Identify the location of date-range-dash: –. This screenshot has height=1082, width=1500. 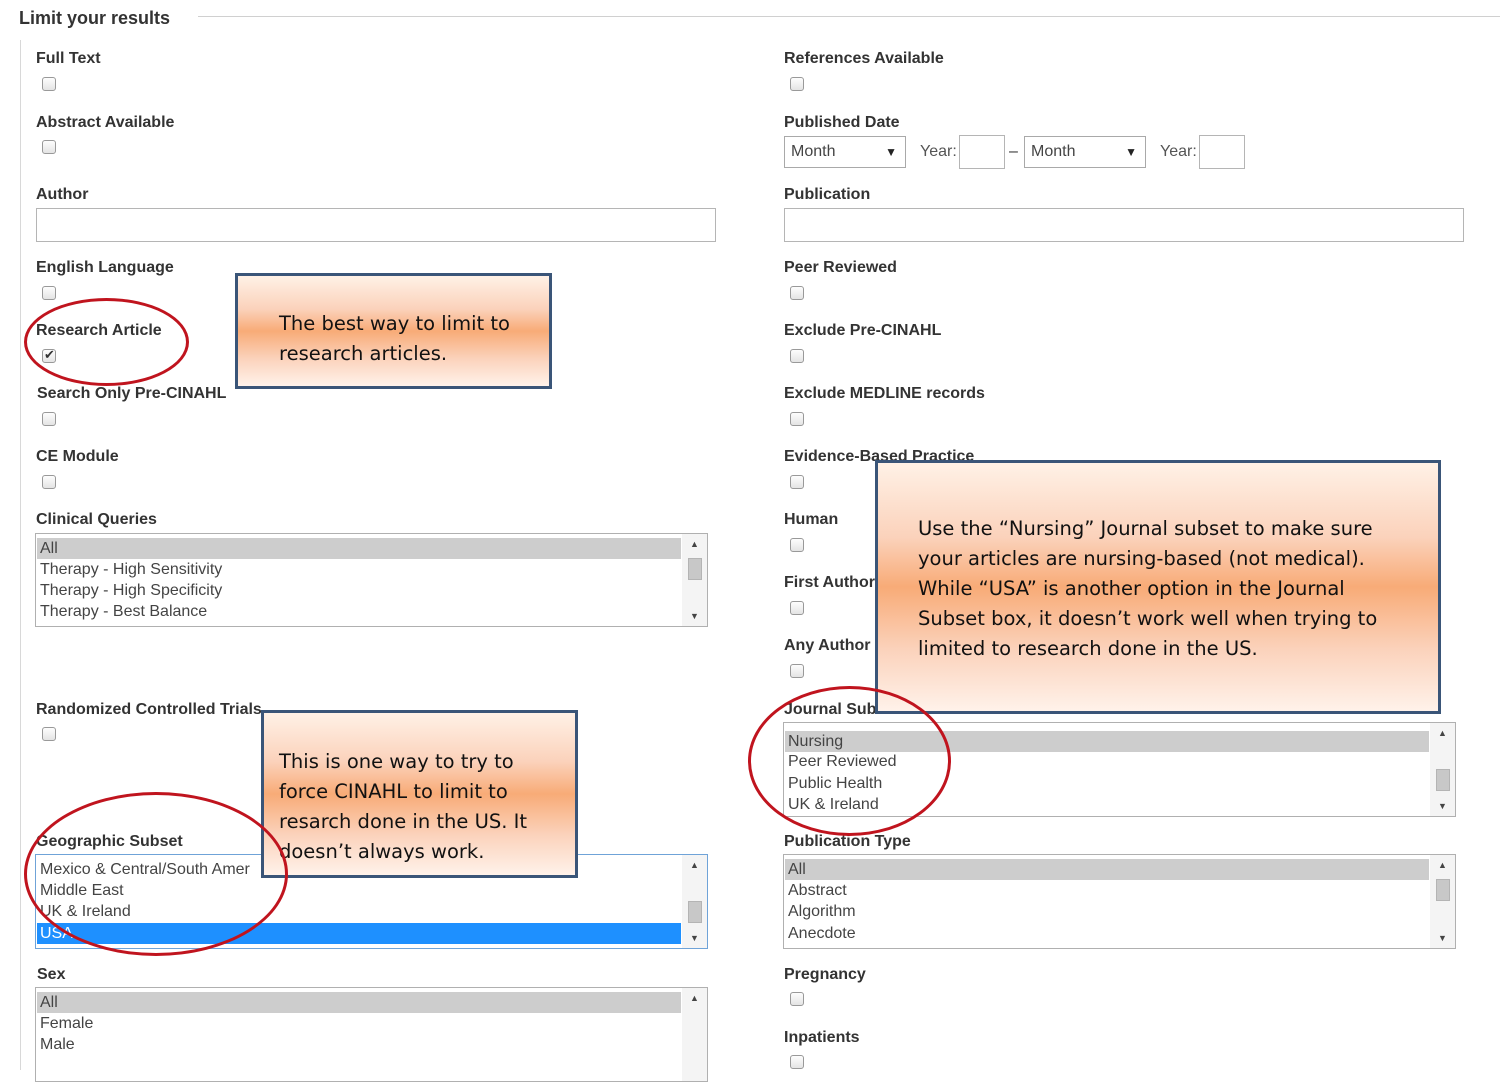
(1013, 151).